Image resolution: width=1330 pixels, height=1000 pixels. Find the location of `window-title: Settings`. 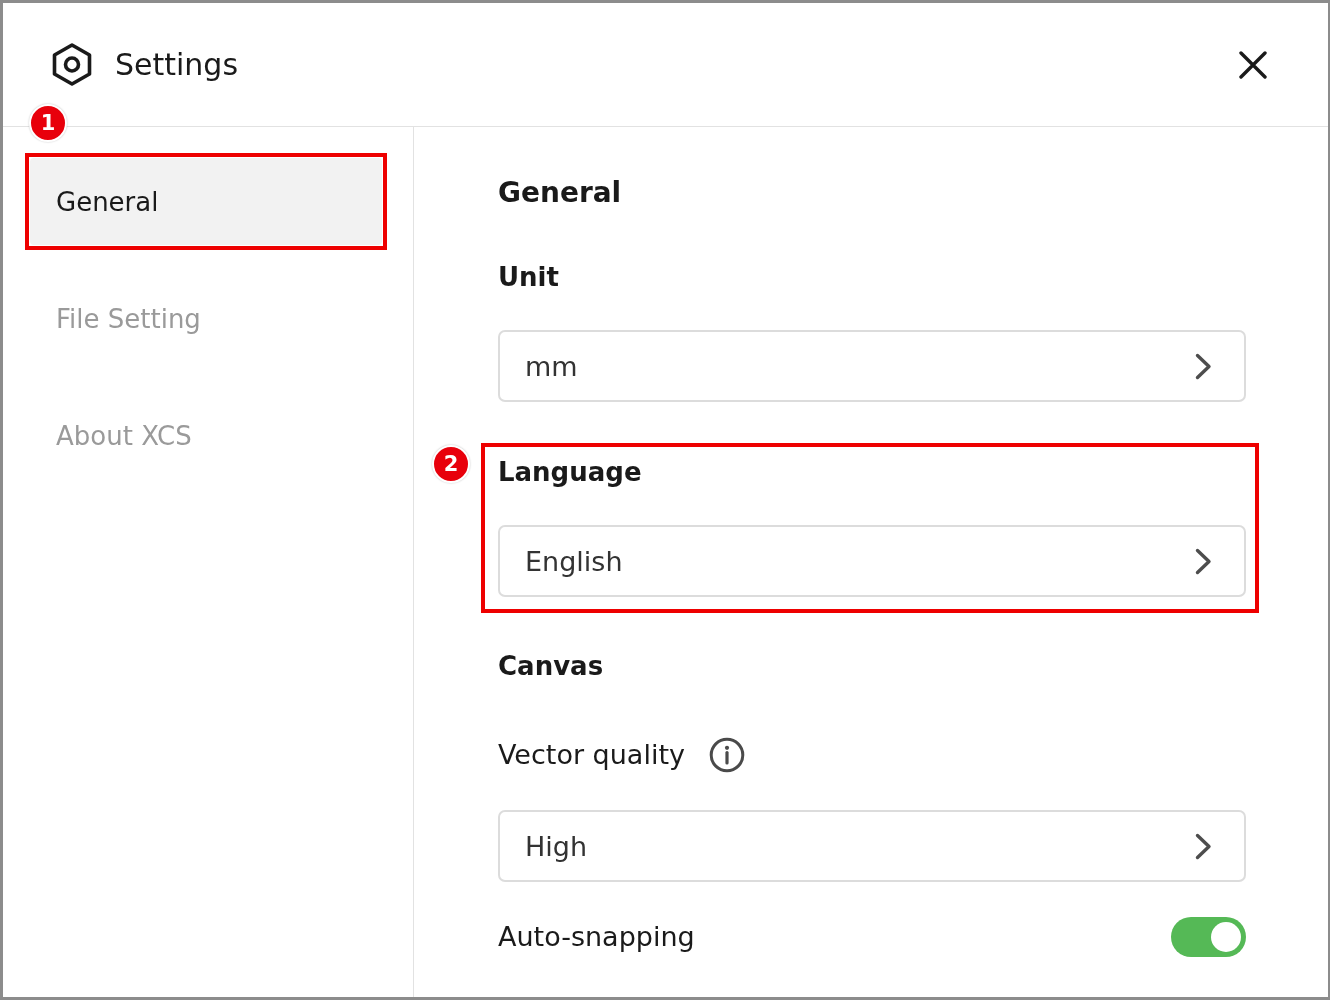

window-title: Settings is located at coordinates (177, 64).